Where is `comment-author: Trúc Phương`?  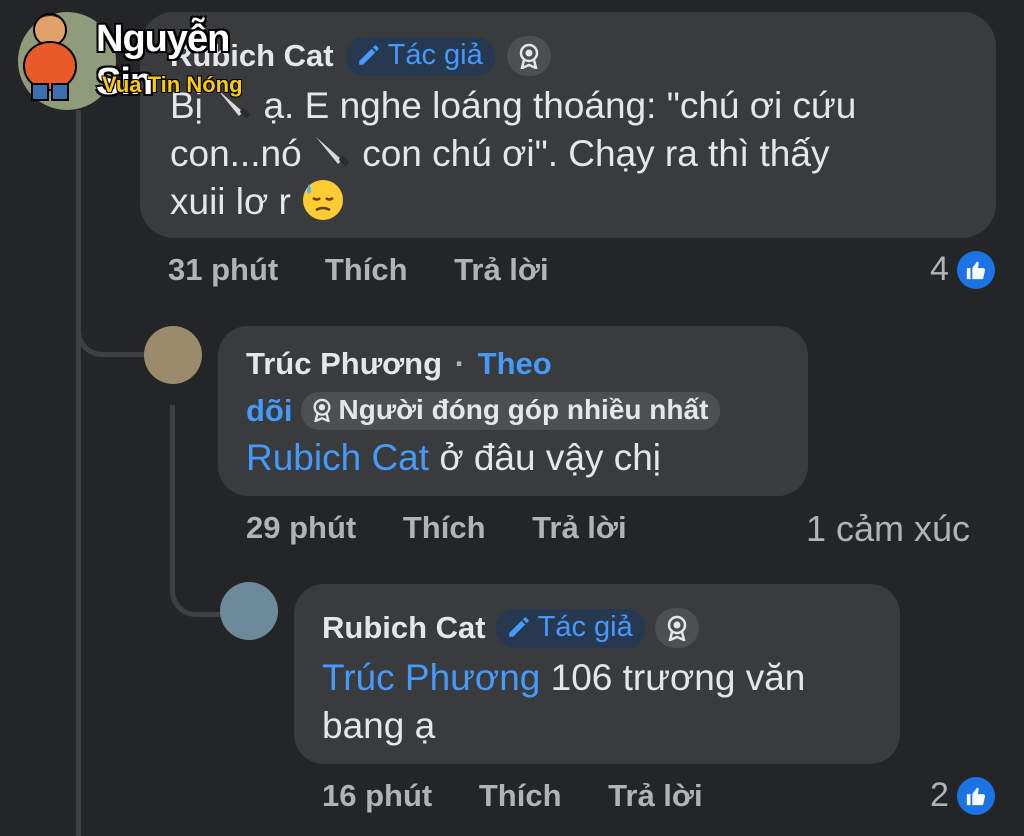 comment-author: Trúc Phương is located at coordinates (344, 363).